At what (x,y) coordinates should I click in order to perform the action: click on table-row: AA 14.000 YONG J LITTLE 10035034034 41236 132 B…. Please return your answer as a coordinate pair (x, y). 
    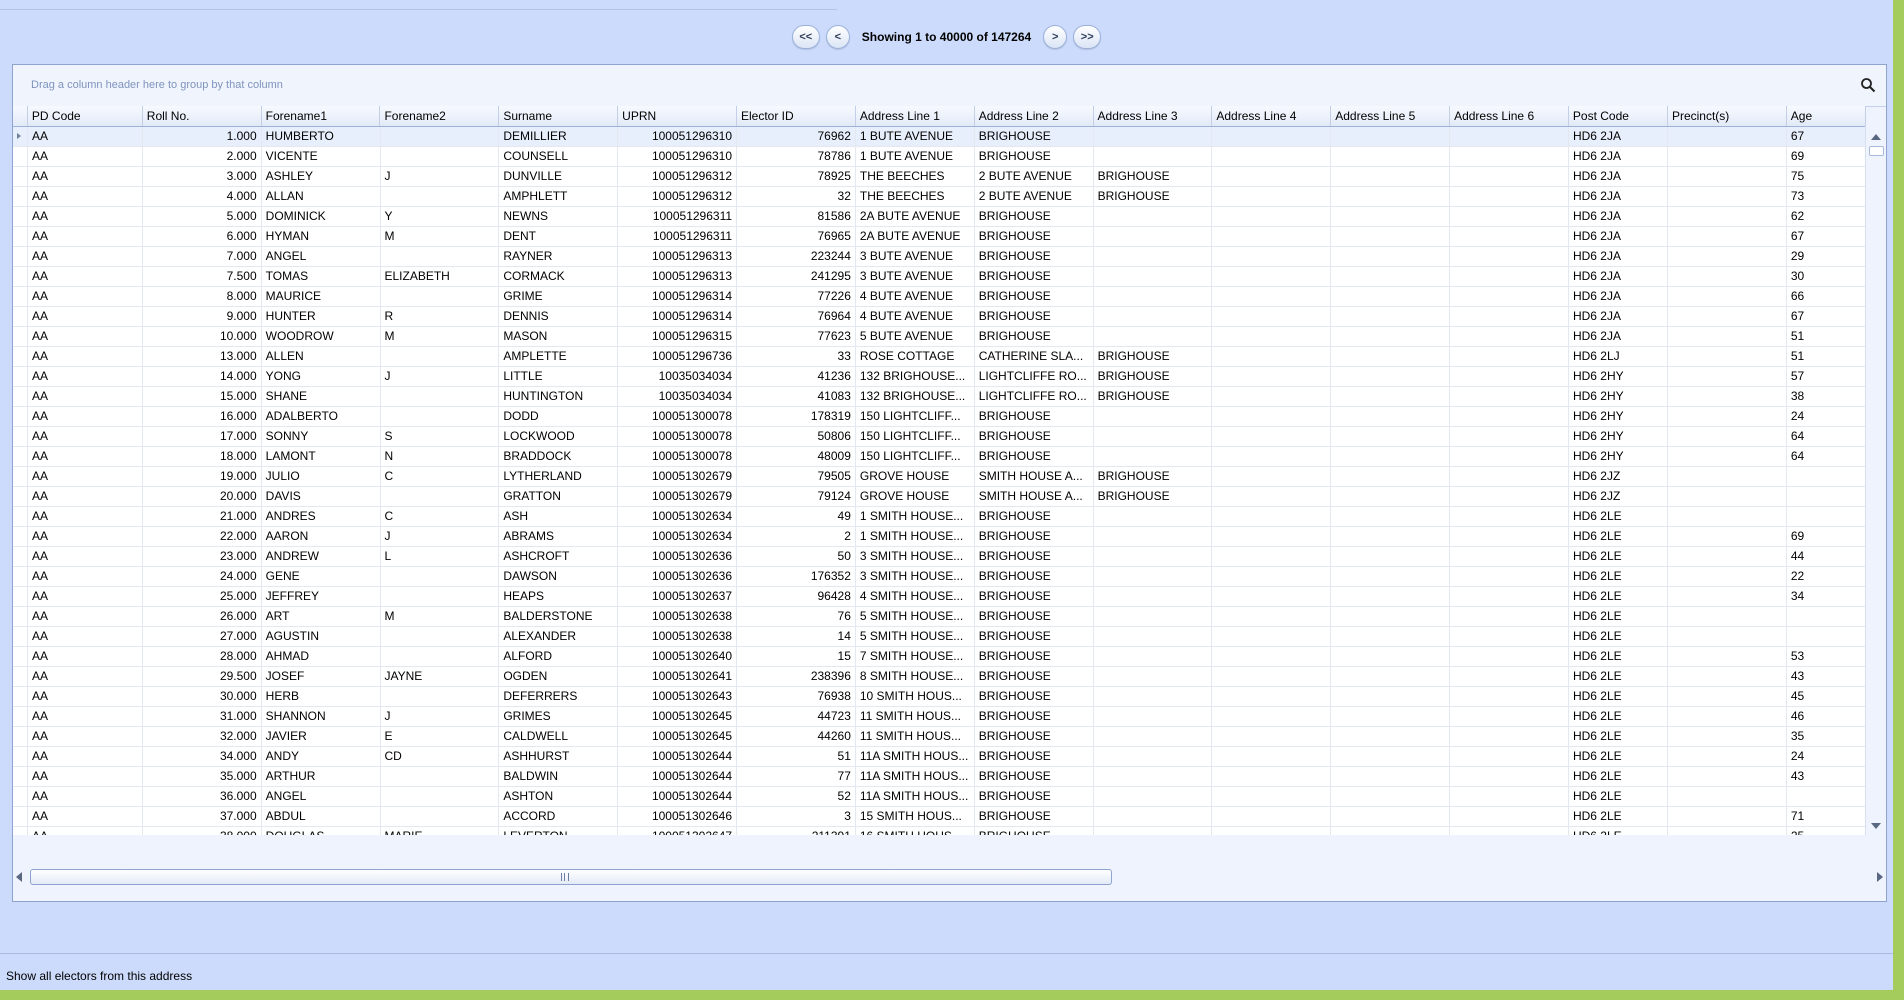
    Looking at the image, I should click on (939, 377).